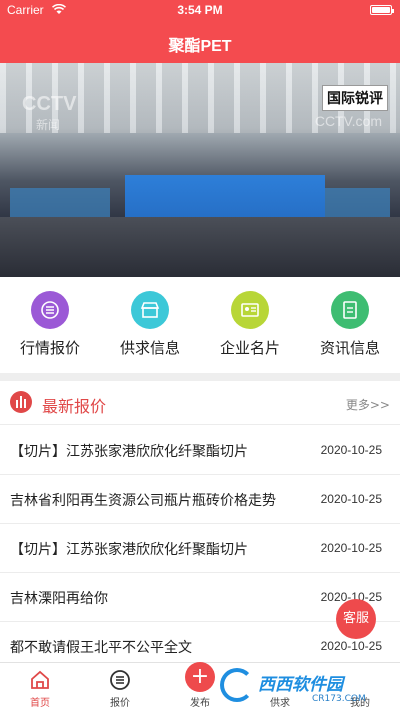 Image resolution: width=400 pixels, height=710 pixels. Describe the element at coordinates (21, 402) in the screenshot. I see `bars-icon` at that location.